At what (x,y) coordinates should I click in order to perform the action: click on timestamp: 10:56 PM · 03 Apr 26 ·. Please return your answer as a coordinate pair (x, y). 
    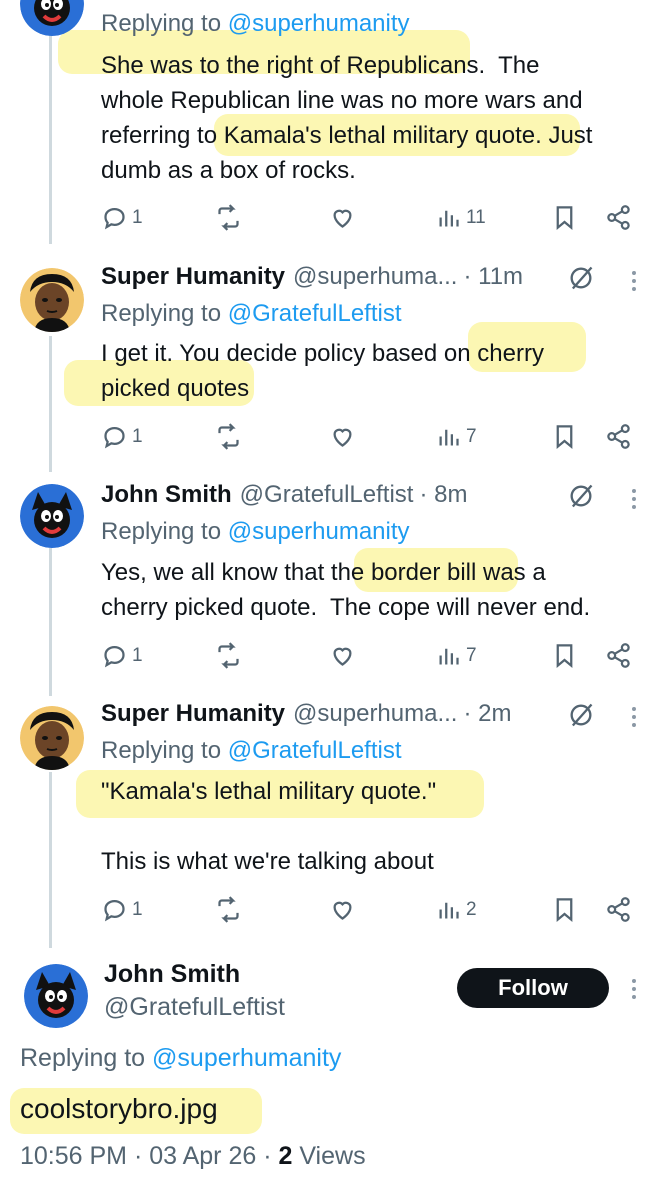
    Looking at the image, I should click on (149, 1156).